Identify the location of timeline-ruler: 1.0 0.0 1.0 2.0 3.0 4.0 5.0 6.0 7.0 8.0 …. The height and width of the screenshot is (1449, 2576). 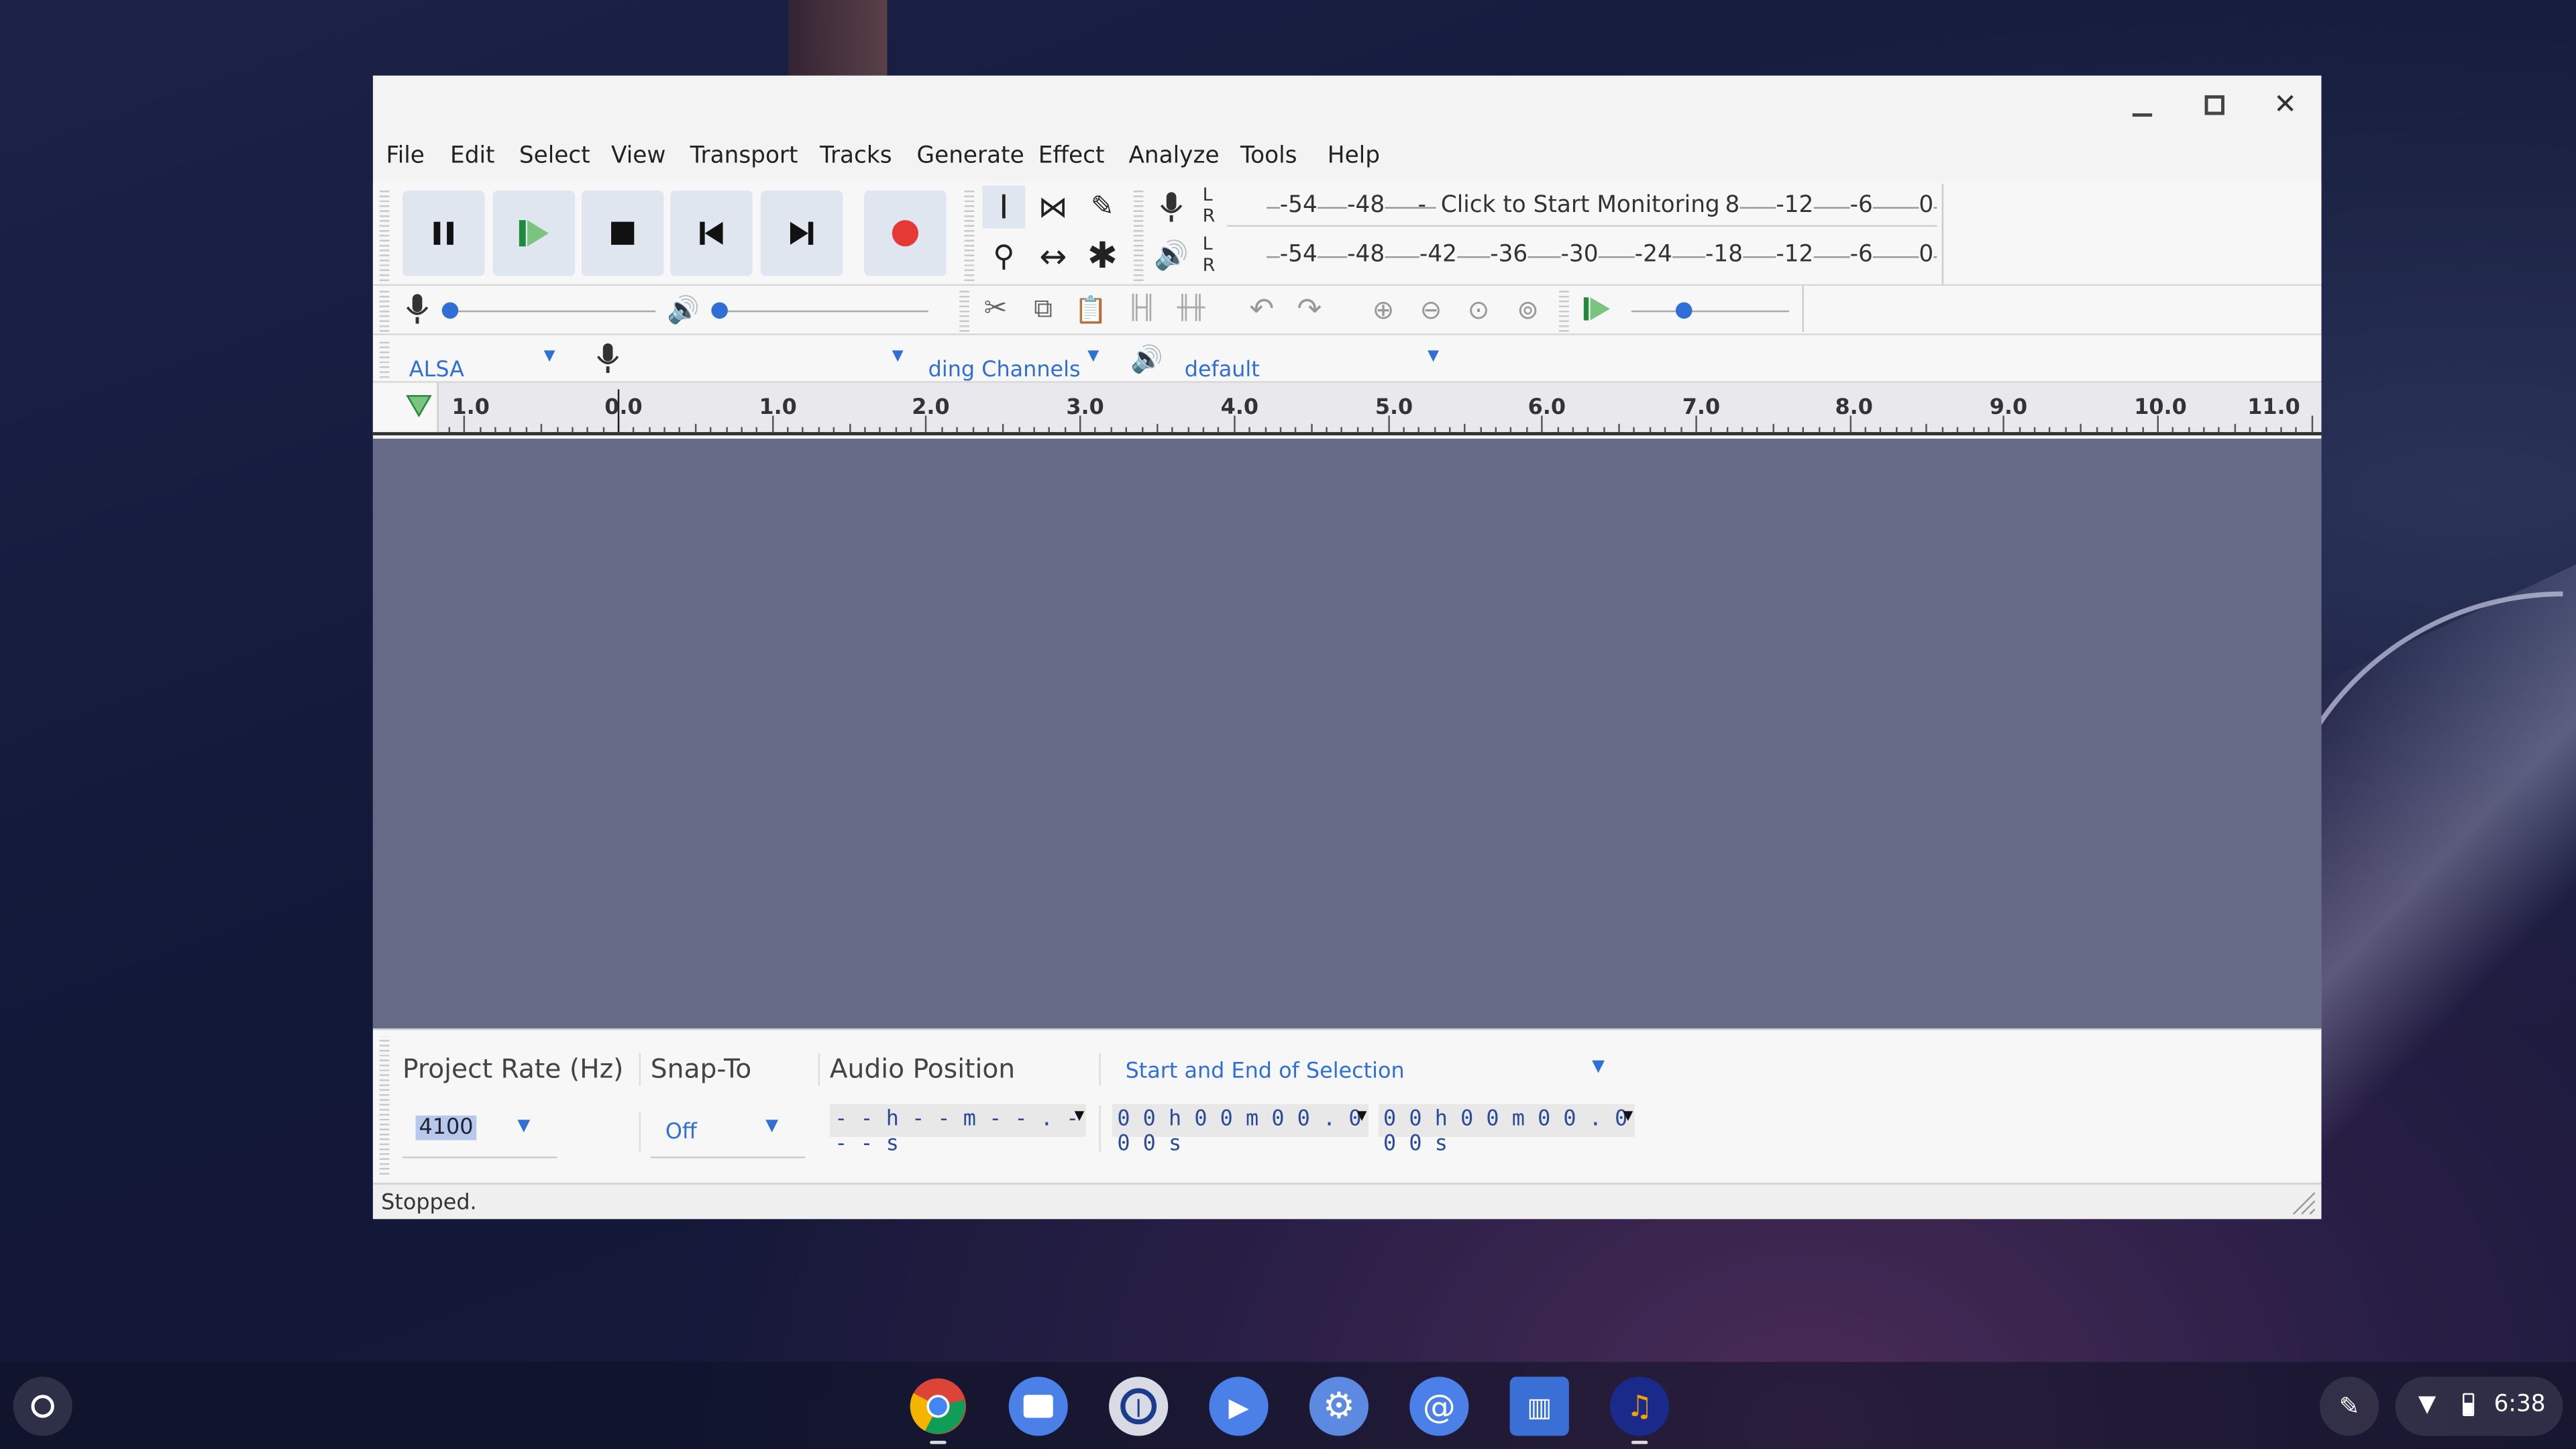
(1347, 408).